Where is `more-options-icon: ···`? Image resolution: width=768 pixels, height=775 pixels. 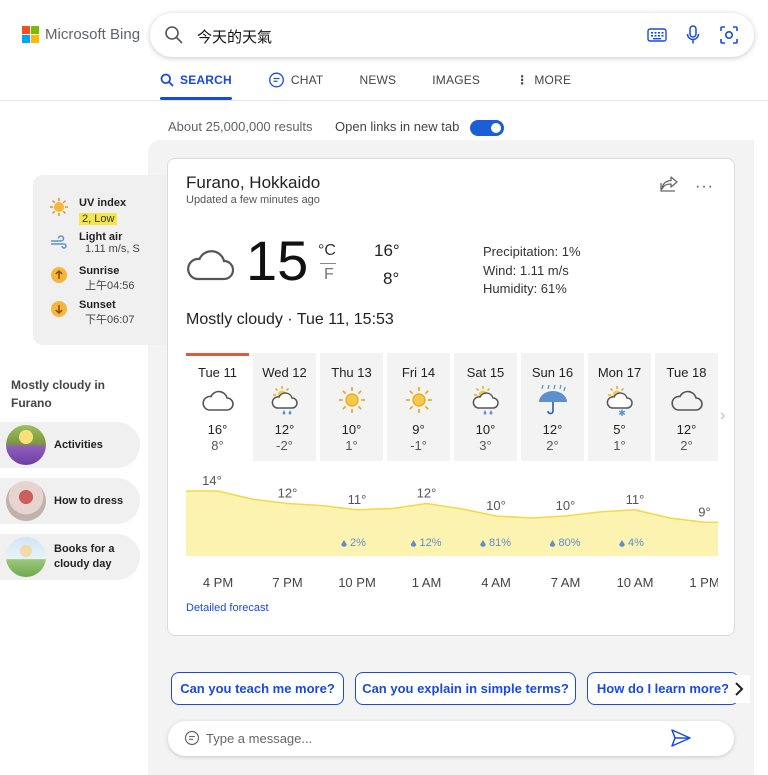
more-options-icon: ··· is located at coordinates (704, 187).